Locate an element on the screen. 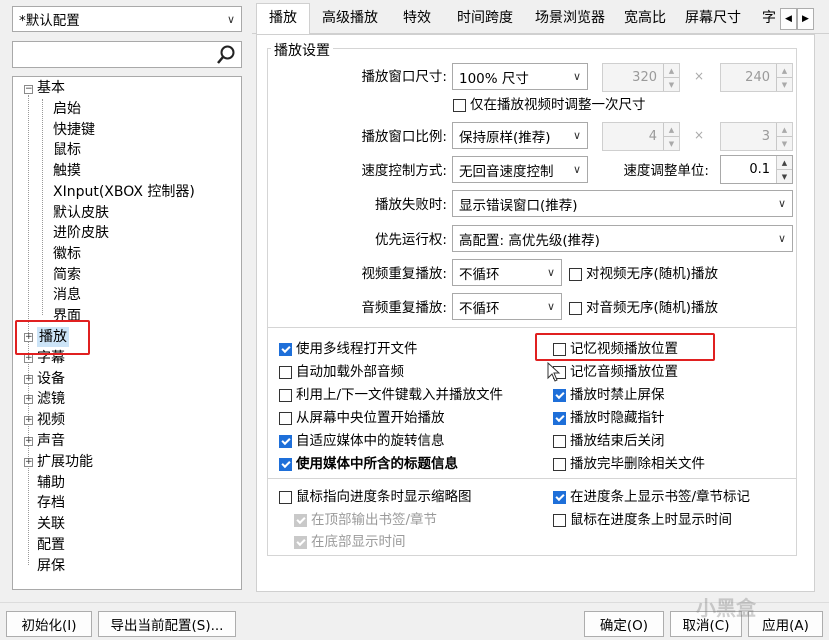 Image resolution: width=829 pixels, height=640 pixels. option-label: 播放时隐藏指针 is located at coordinates (617, 418).